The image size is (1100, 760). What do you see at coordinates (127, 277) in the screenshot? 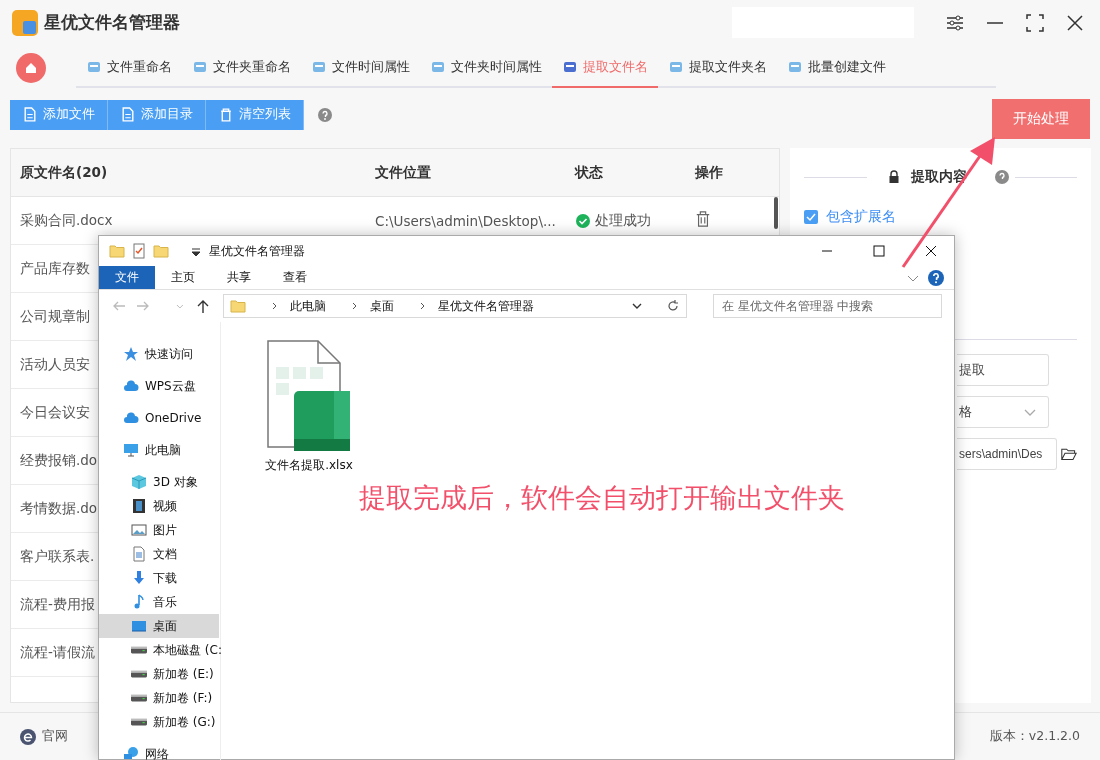
I see `ribbon-tab: 文件` at bounding box center [127, 277].